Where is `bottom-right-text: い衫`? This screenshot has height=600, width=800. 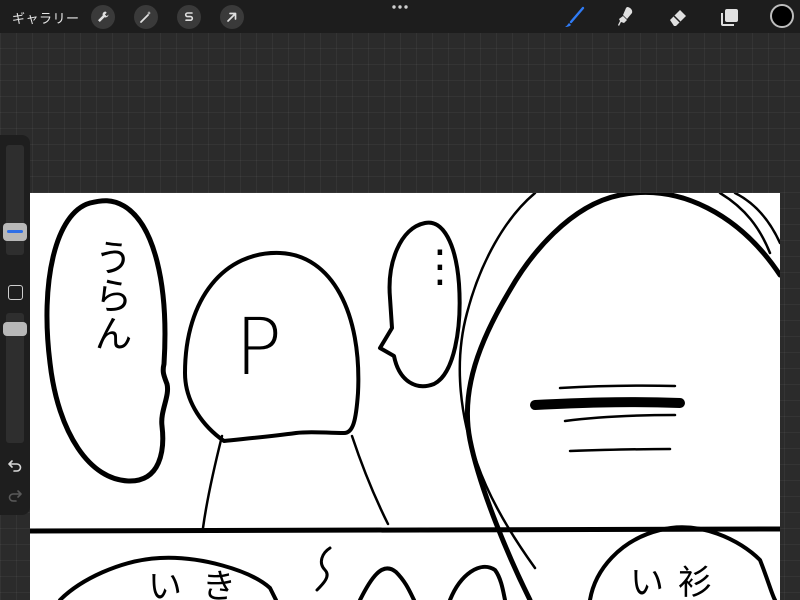
bottom-right-text: い衫 is located at coordinates (678, 581).